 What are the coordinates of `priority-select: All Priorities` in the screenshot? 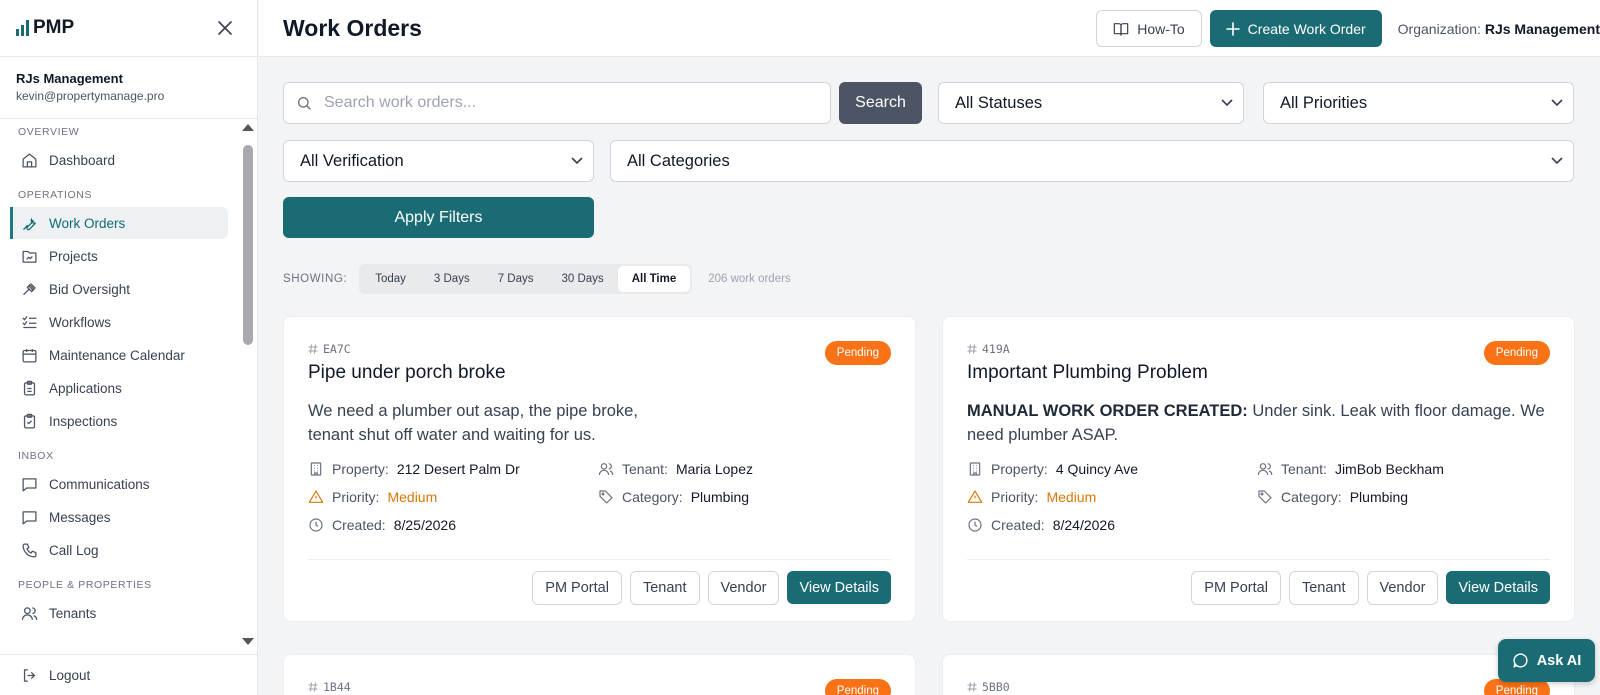 It's located at (1418, 103).